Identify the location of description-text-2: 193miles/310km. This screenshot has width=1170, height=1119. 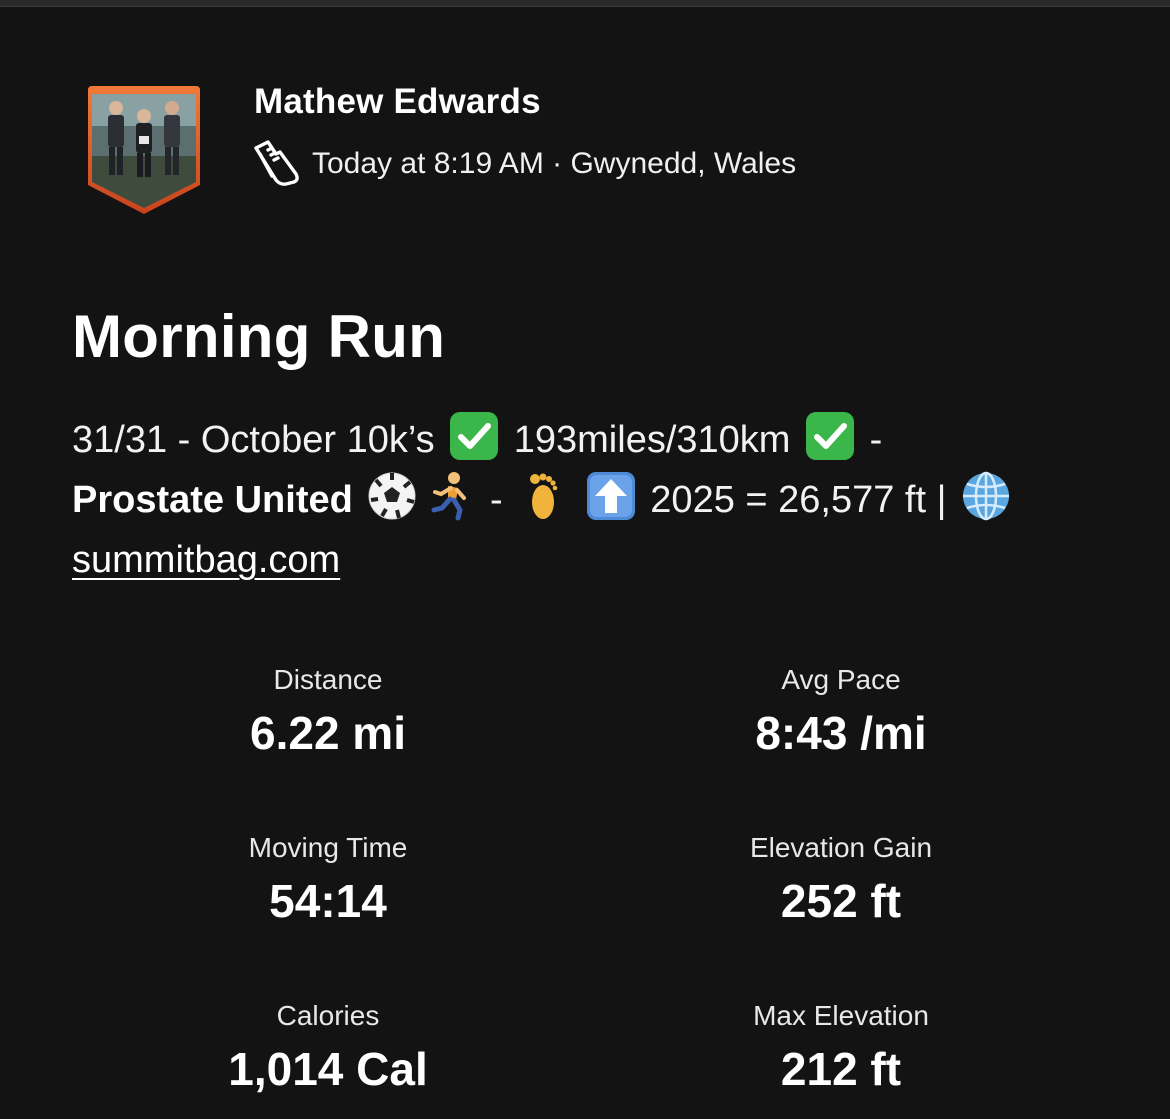
(652, 440).